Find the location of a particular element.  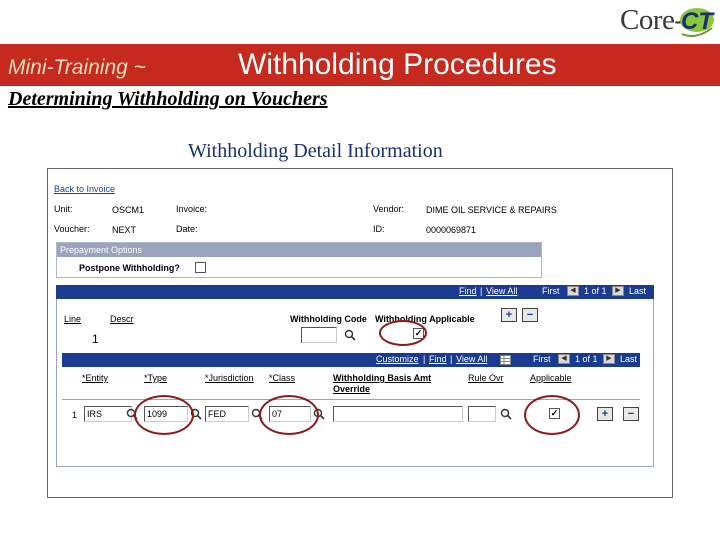

descr-column-header: Descr is located at coordinates (122, 319).